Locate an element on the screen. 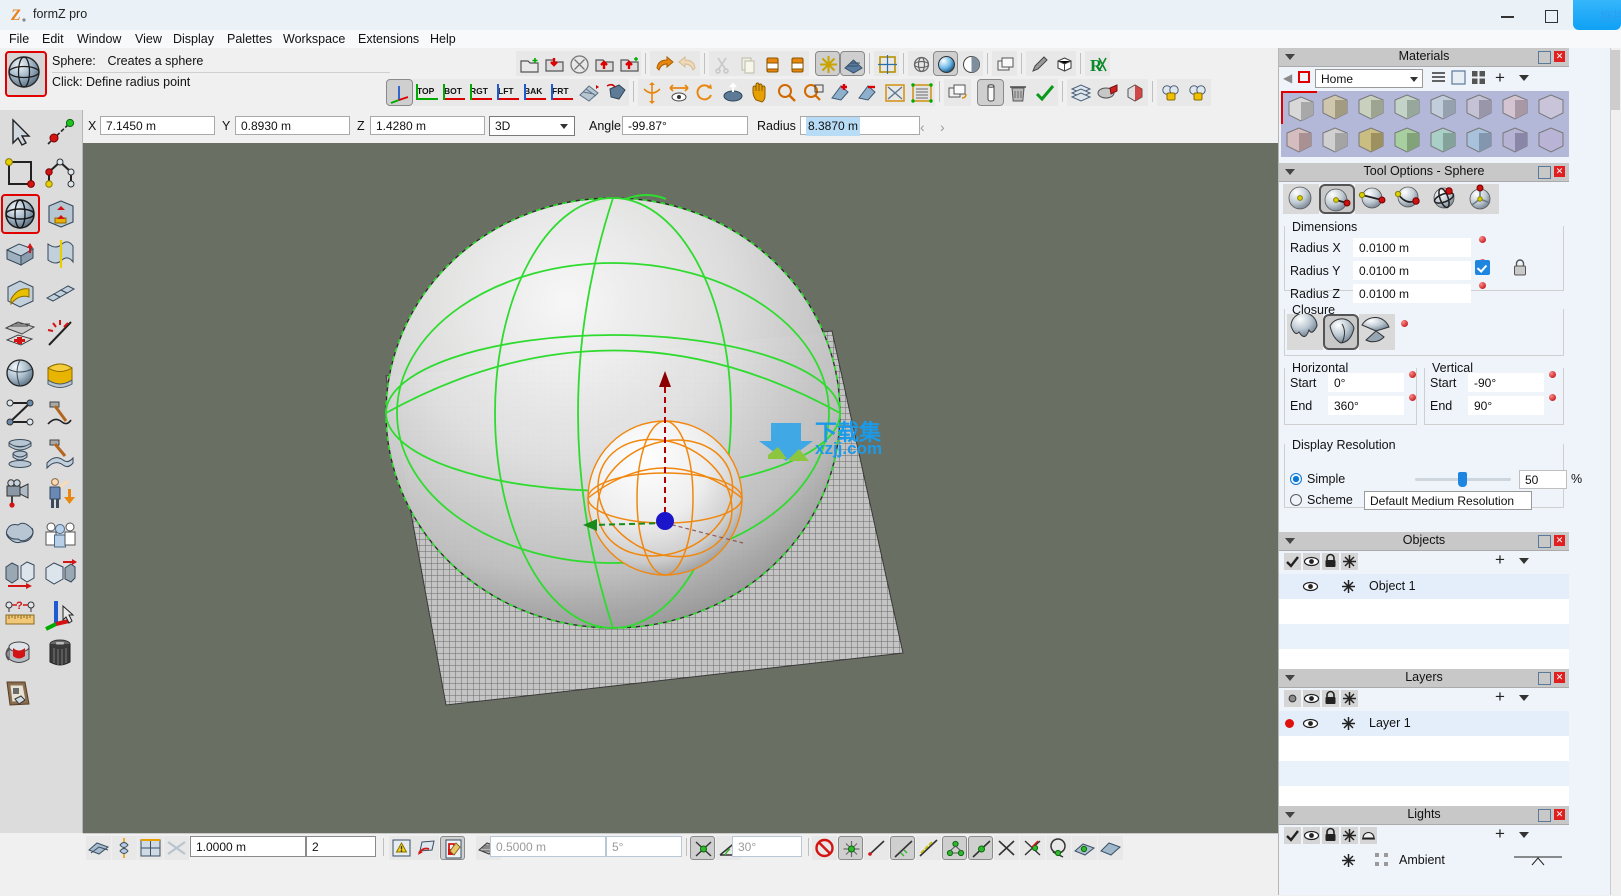 The width and height of the screenshot is (1621, 896). snap-midpoint-icon is located at coordinates (980, 848).